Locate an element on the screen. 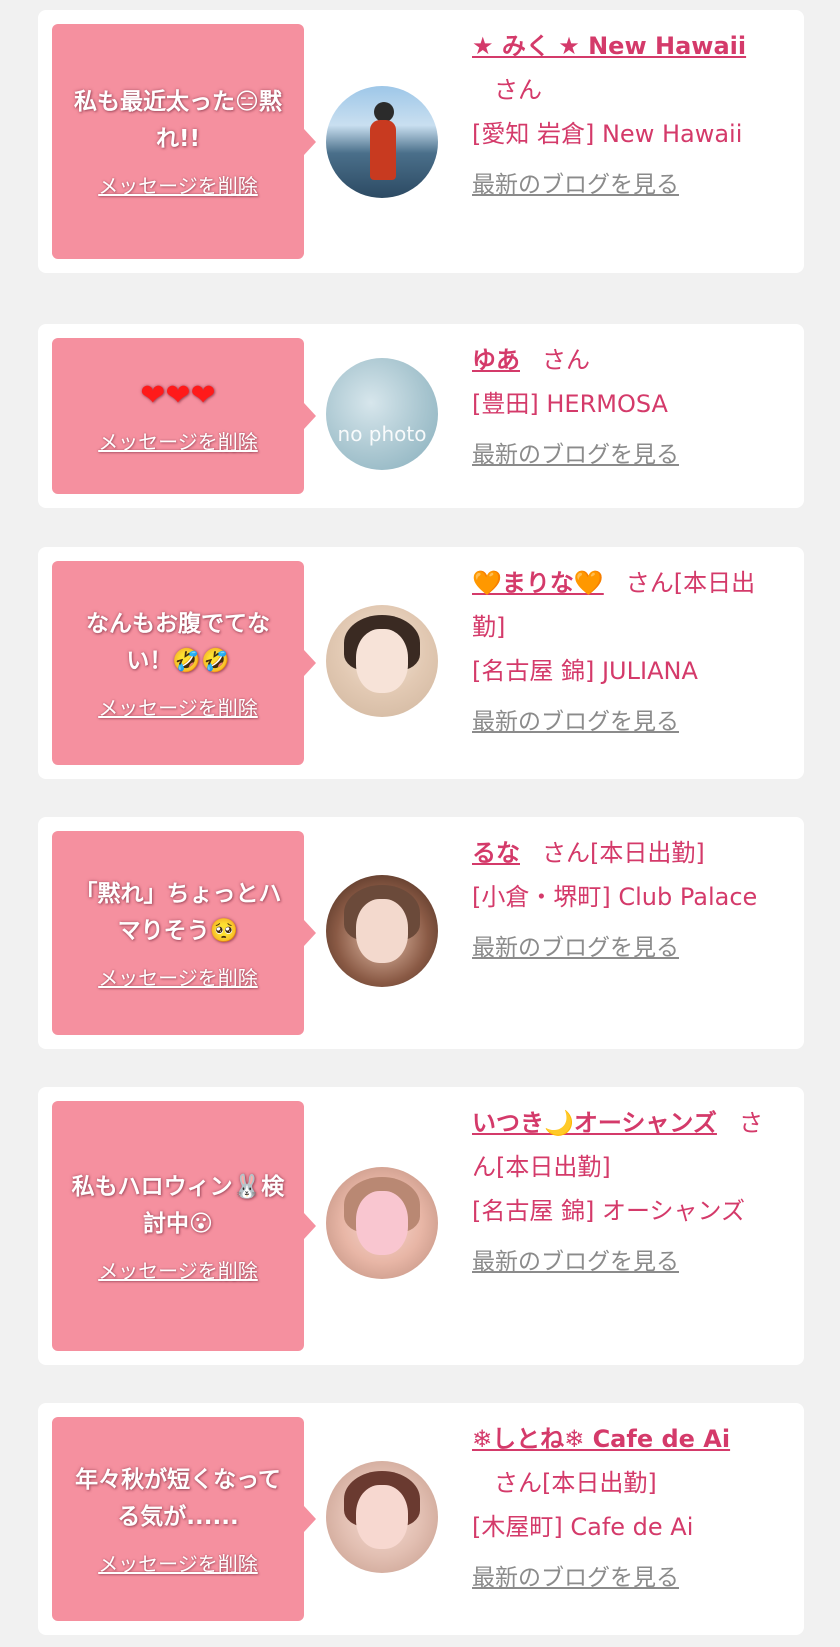 The width and height of the screenshot is (840, 1647). sender-name-link: 🧡まりな🧡 is located at coordinates (538, 583).